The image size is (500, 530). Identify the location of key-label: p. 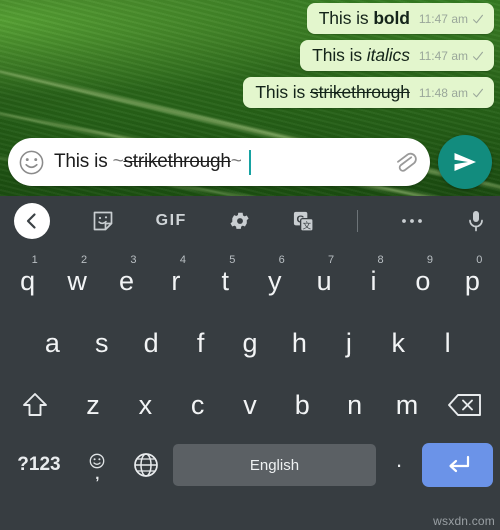
(472, 280).